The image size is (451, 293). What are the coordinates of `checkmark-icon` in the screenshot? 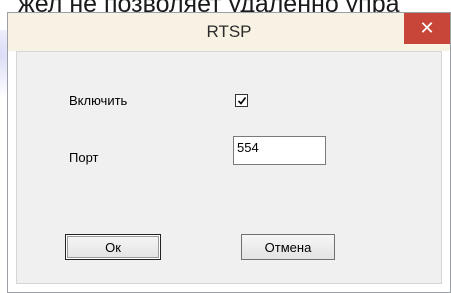 It's located at (242, 101).